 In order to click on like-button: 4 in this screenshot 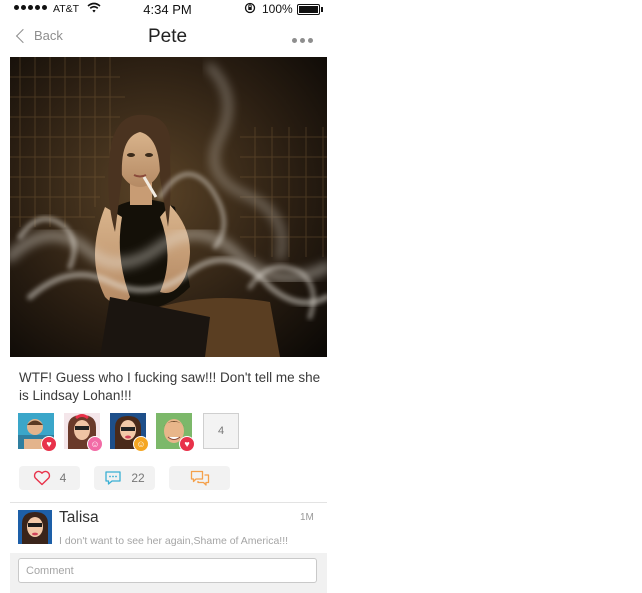, I will do `click(49, 478)`.